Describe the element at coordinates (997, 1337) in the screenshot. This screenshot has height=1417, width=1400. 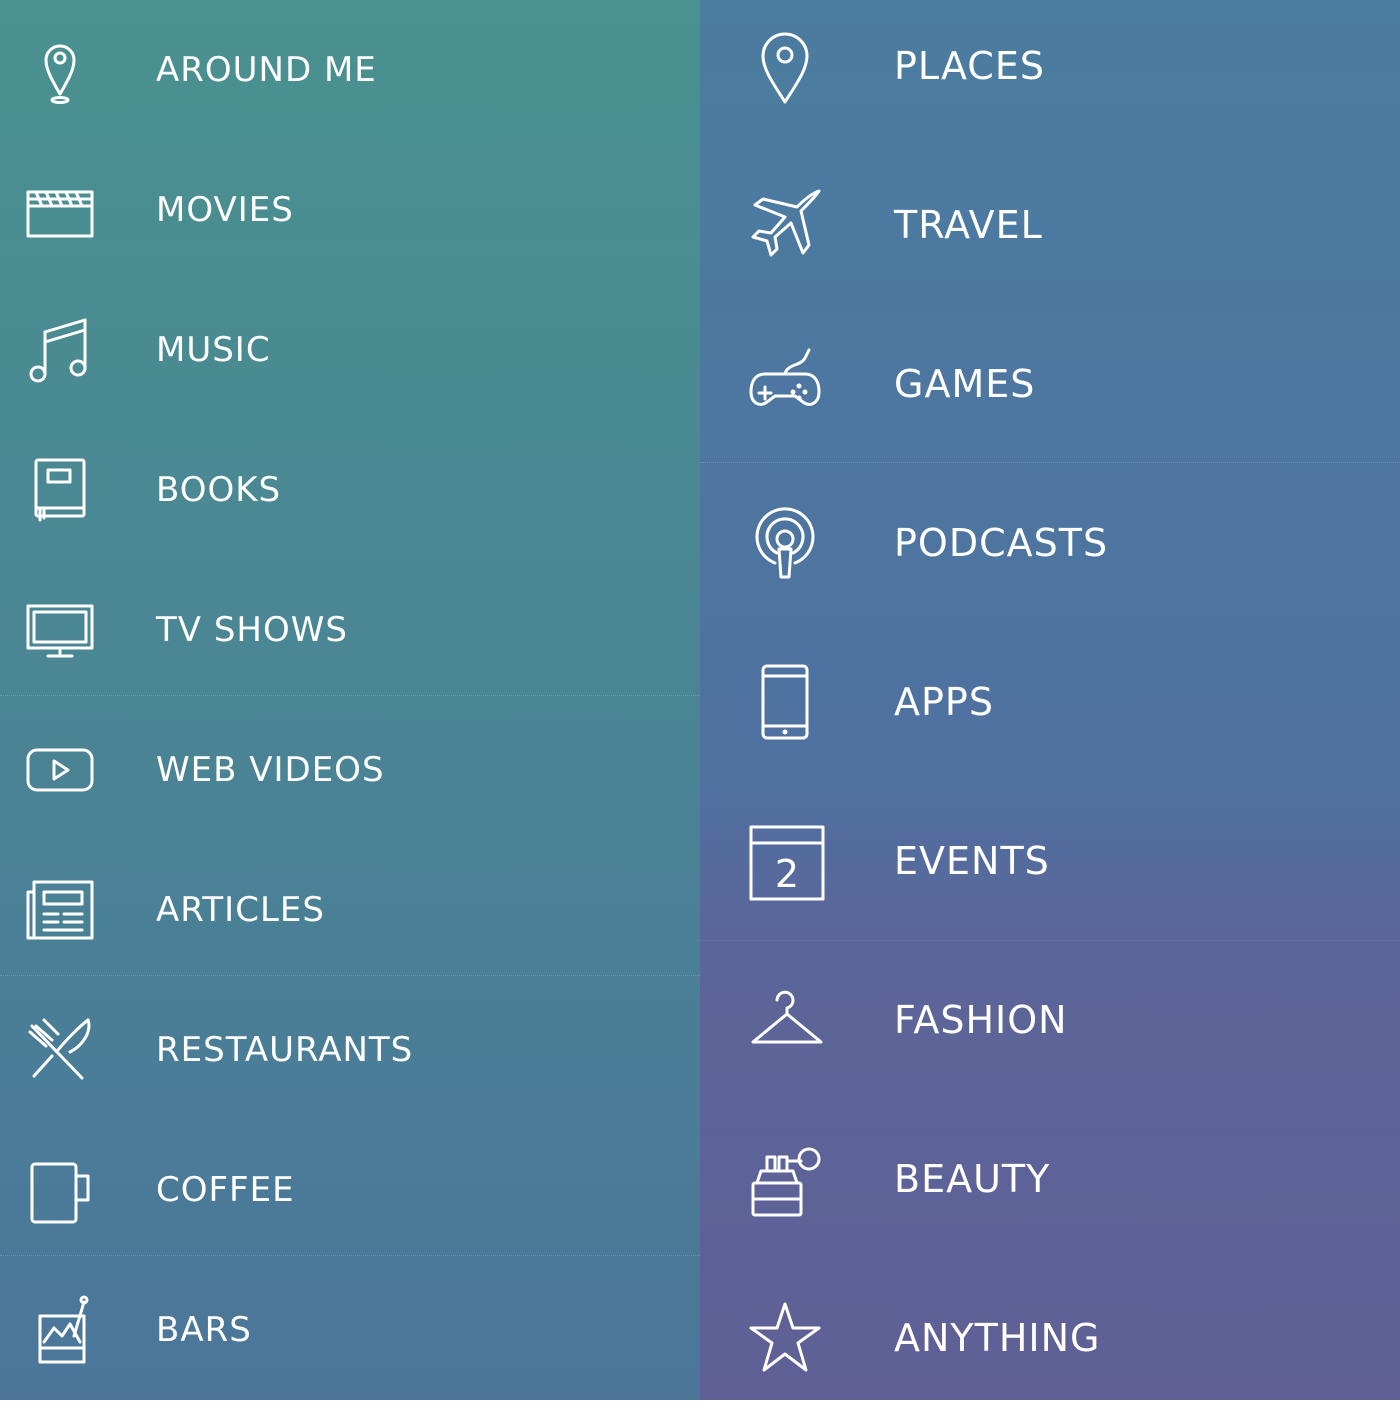
I see `category-label: ANYTHING` at that location.